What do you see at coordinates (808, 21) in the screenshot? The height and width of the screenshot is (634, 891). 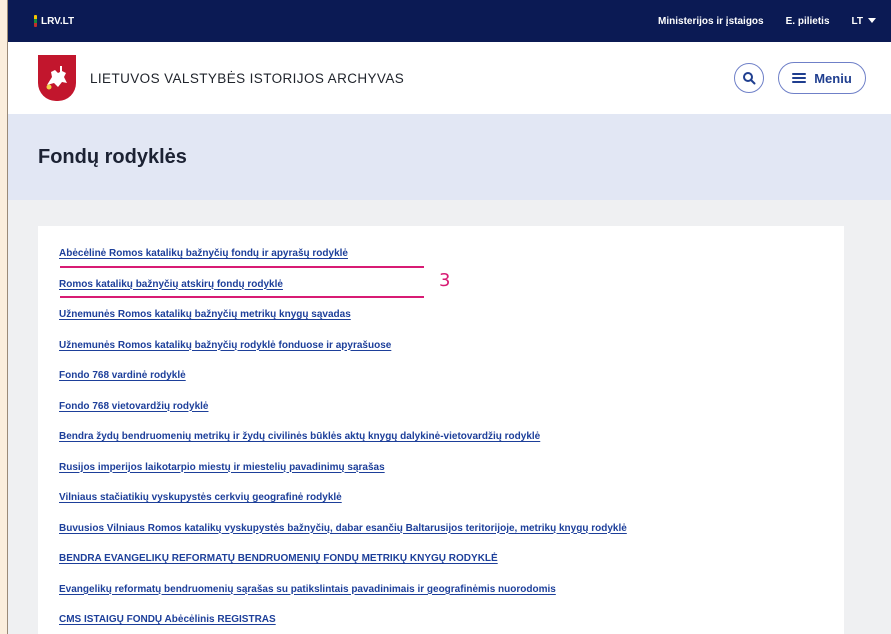 I see `e-citizen-link: E. pilietis` at bounding box center [808, 21].